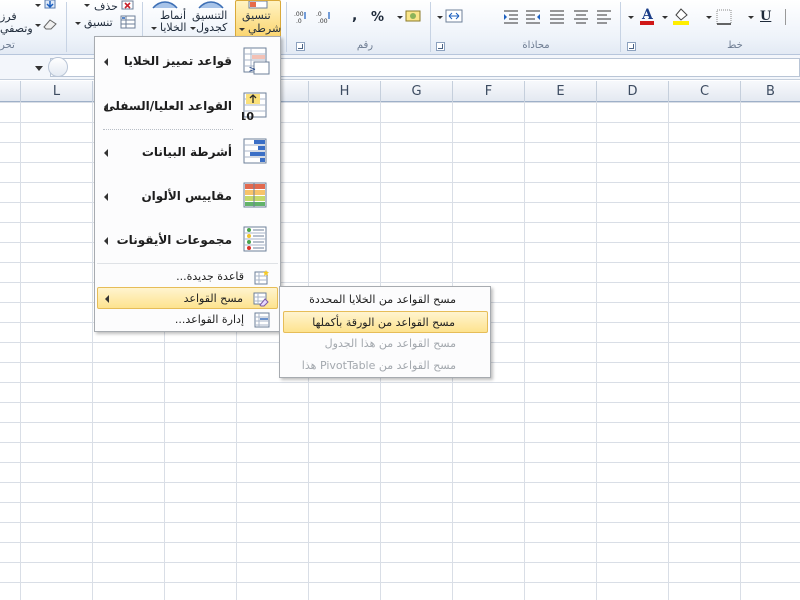 Image resolution: width=800 pixels, height=600 pixels. Describe the element at coordinates (400, 17) in the screenshot. I see `currency-dropdown-arrow-icon` at that location.